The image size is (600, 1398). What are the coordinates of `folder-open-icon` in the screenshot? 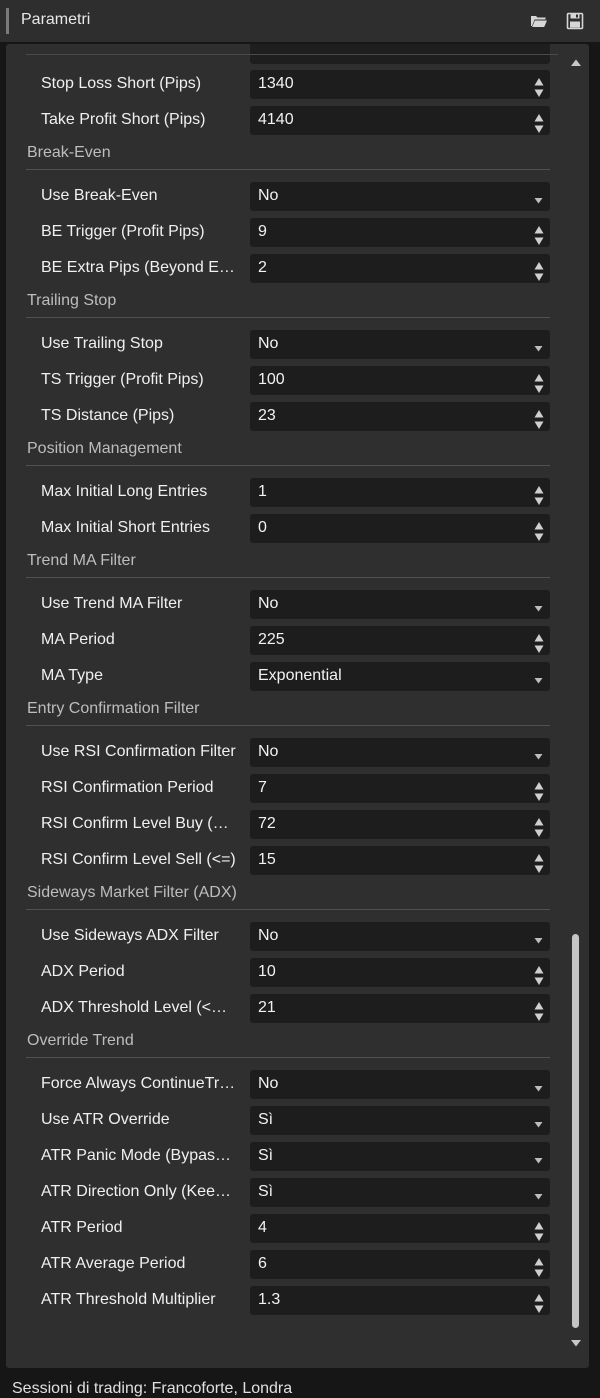 It's located at (539, 21).